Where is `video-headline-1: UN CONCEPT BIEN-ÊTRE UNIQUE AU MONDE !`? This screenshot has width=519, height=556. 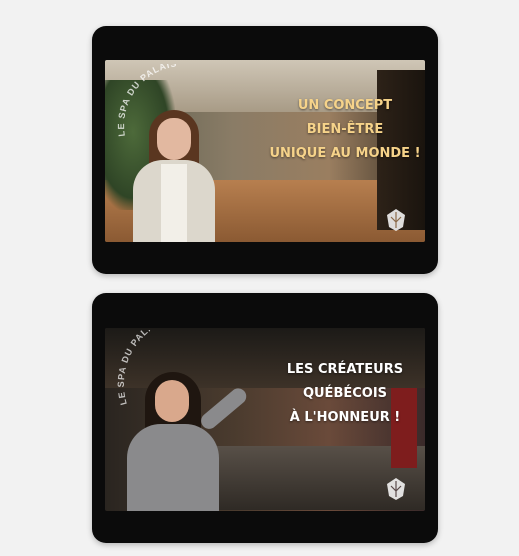 video-headline-1: UN CONCEPT BIEN-ÊTRE UNIQUE AU MONDE ! is located at coordinates (340, 130).